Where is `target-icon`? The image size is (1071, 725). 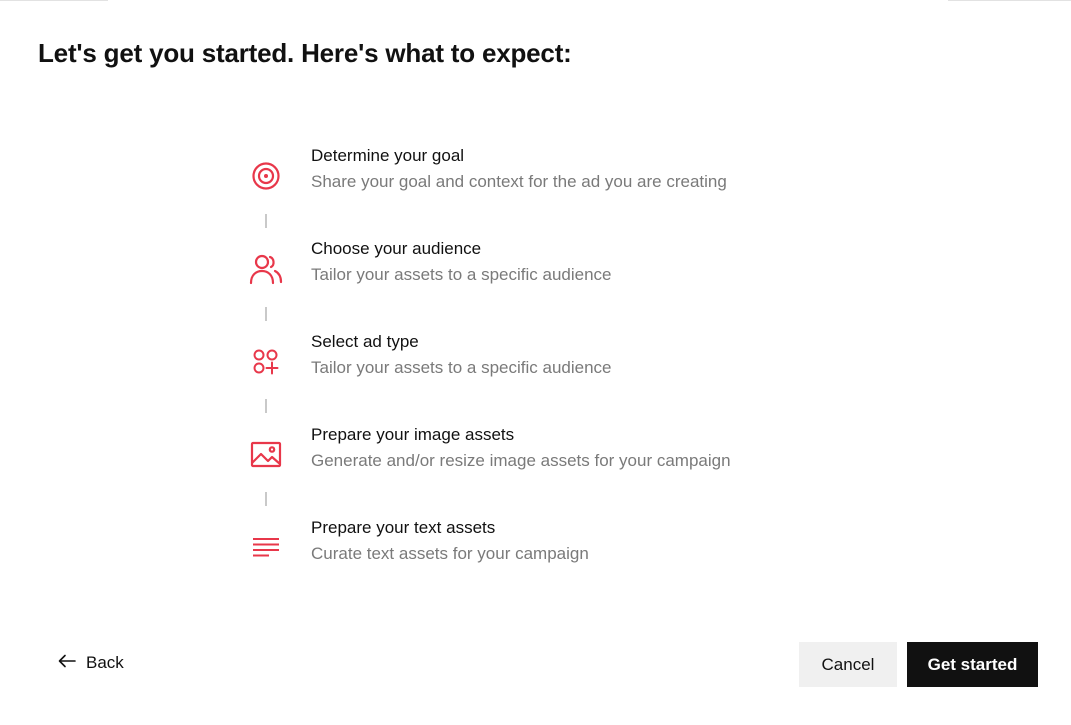
target-icon is located at coordinates (266, 176).